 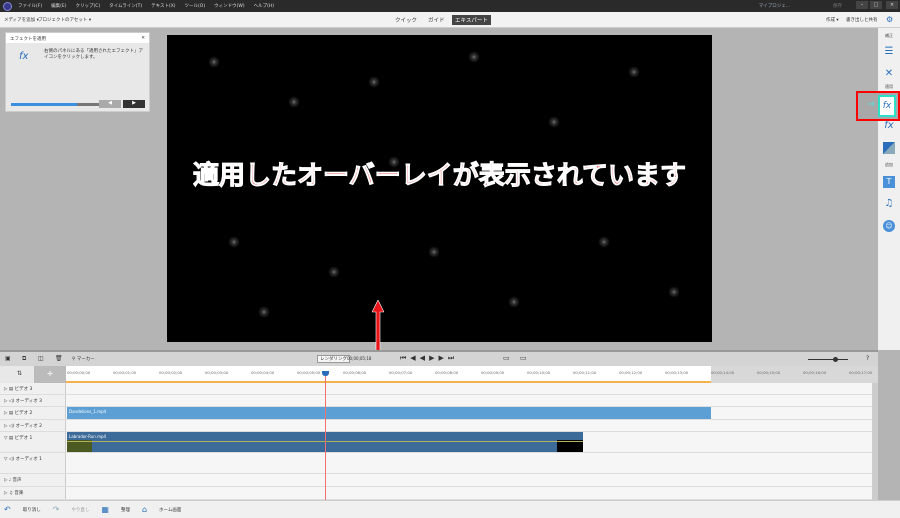 What do you see at coordinates (125, 6) in the screenshot?
I see `menu-timeline: タイムライン(T)` at bounding box center [125, 6].